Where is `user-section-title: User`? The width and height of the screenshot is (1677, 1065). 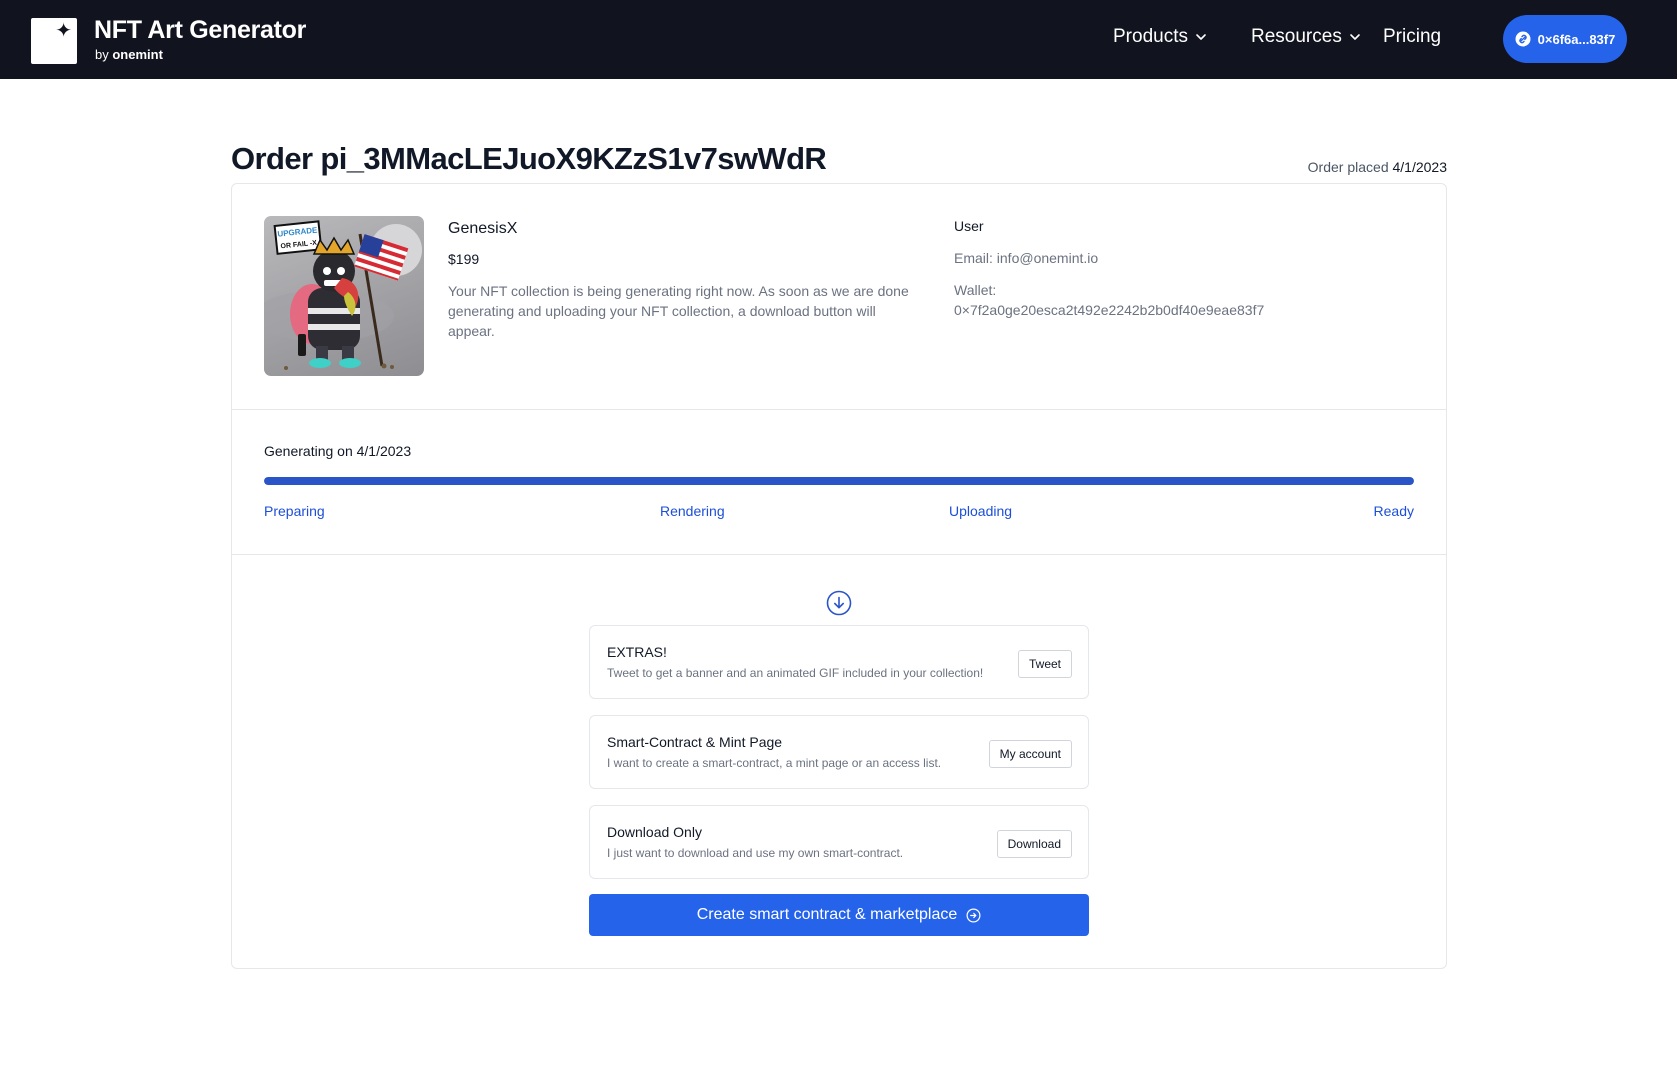 user-section-title: User is located at coordinates (969, 226).